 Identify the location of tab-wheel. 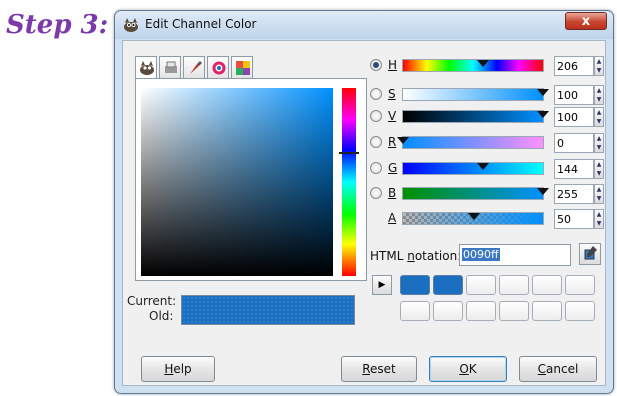
(218, 67).